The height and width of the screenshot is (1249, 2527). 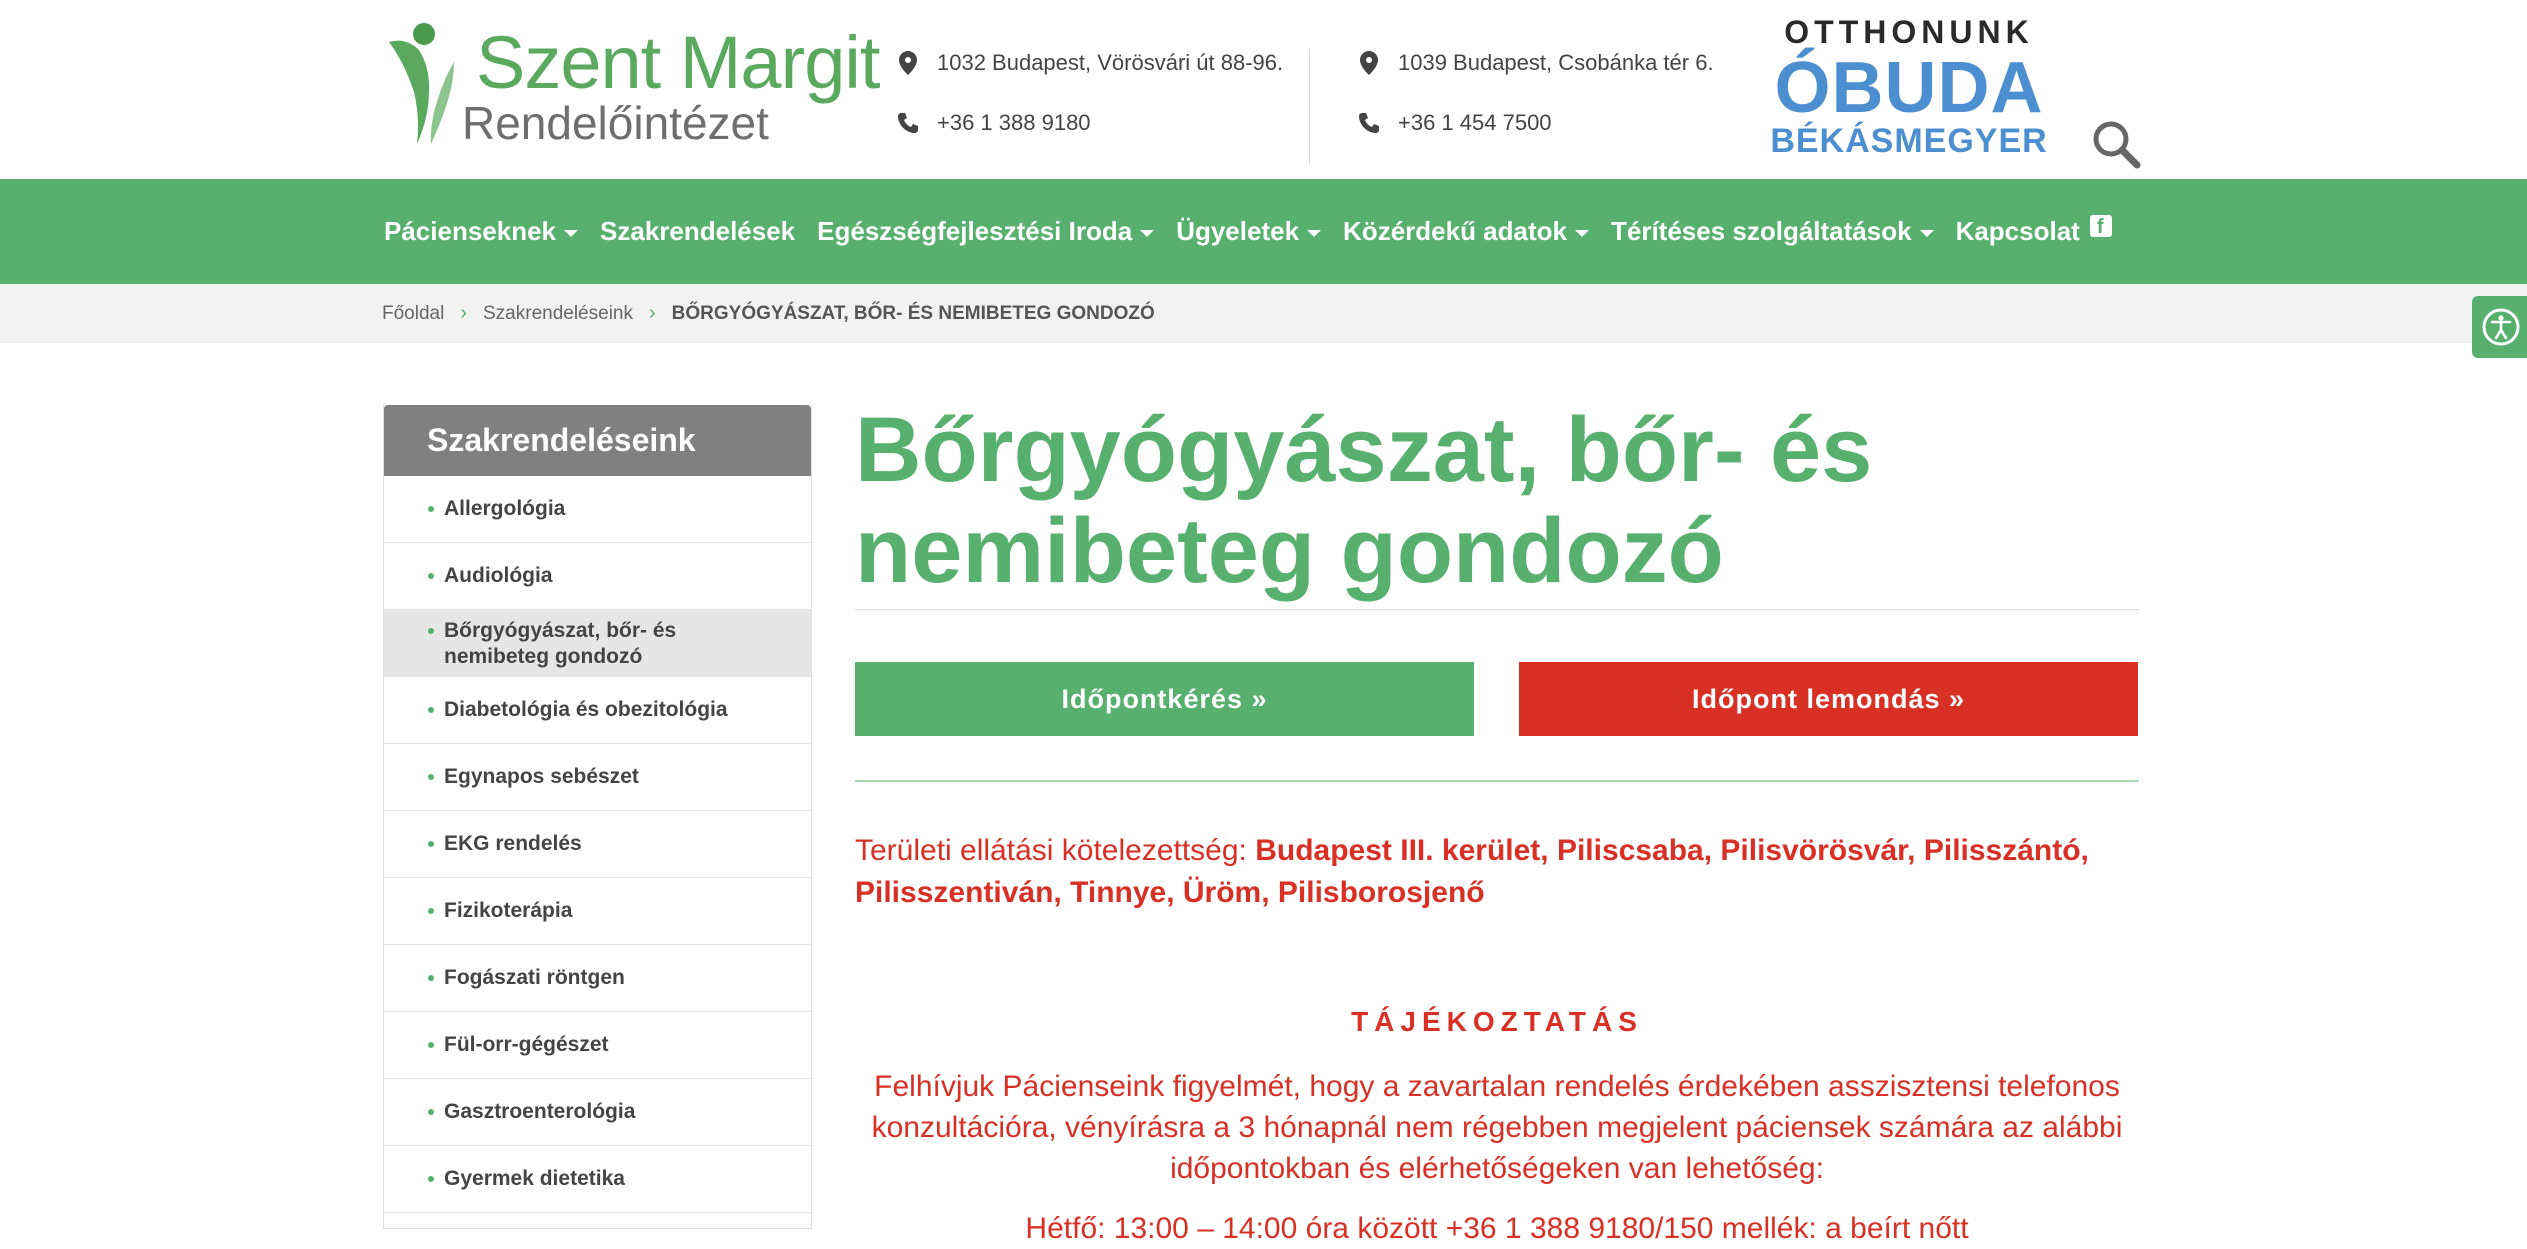 I want to click on sidebar-item-label: Audiológia, so click(x=498, y=575).